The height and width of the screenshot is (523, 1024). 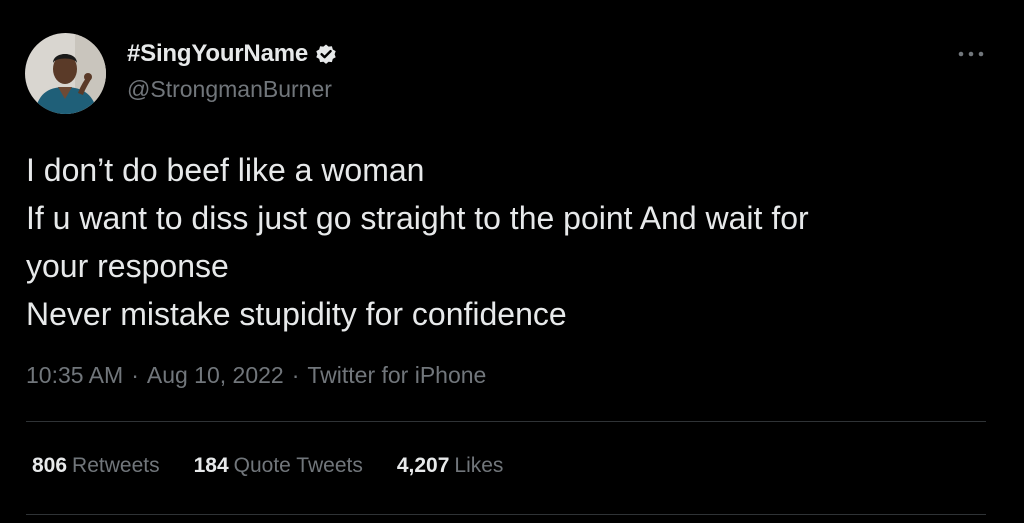 What do you see at coordinates (217, 53) in the screenshot?
I see `display-name: #SingYourName` at bounding box center [217, 53].